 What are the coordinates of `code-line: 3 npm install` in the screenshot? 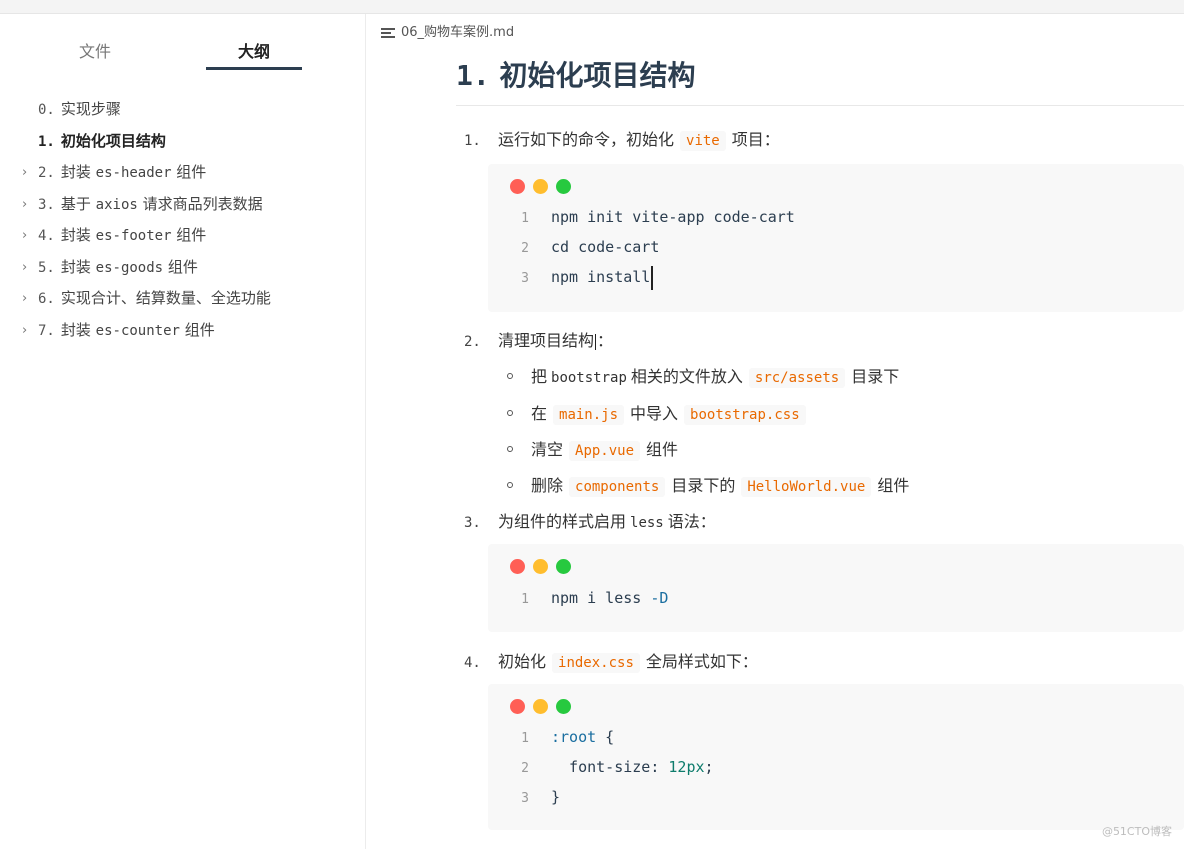 It's located at (570, 277).